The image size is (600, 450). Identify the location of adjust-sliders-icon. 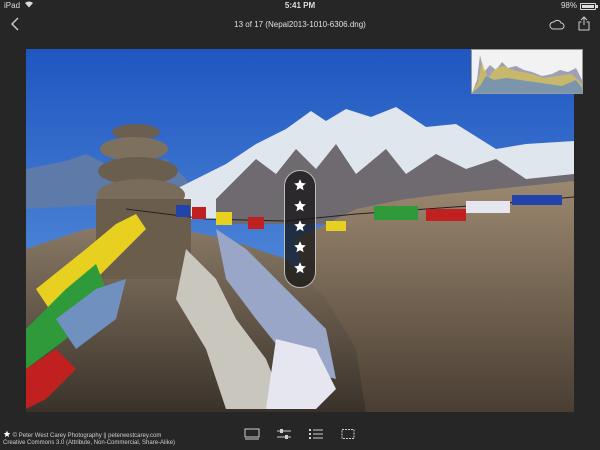
(284, 436).